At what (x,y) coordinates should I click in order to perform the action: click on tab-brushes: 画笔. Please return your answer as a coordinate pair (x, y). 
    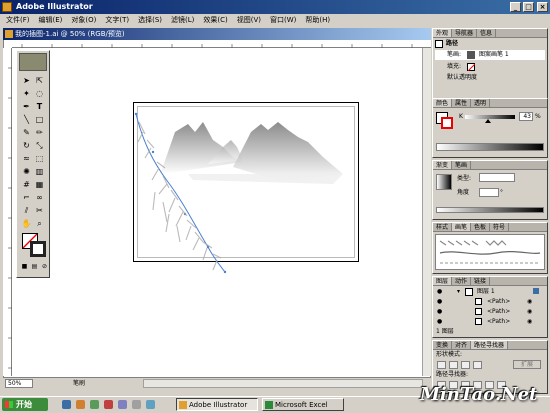
    Looking at the image, I should click on (462, 227).